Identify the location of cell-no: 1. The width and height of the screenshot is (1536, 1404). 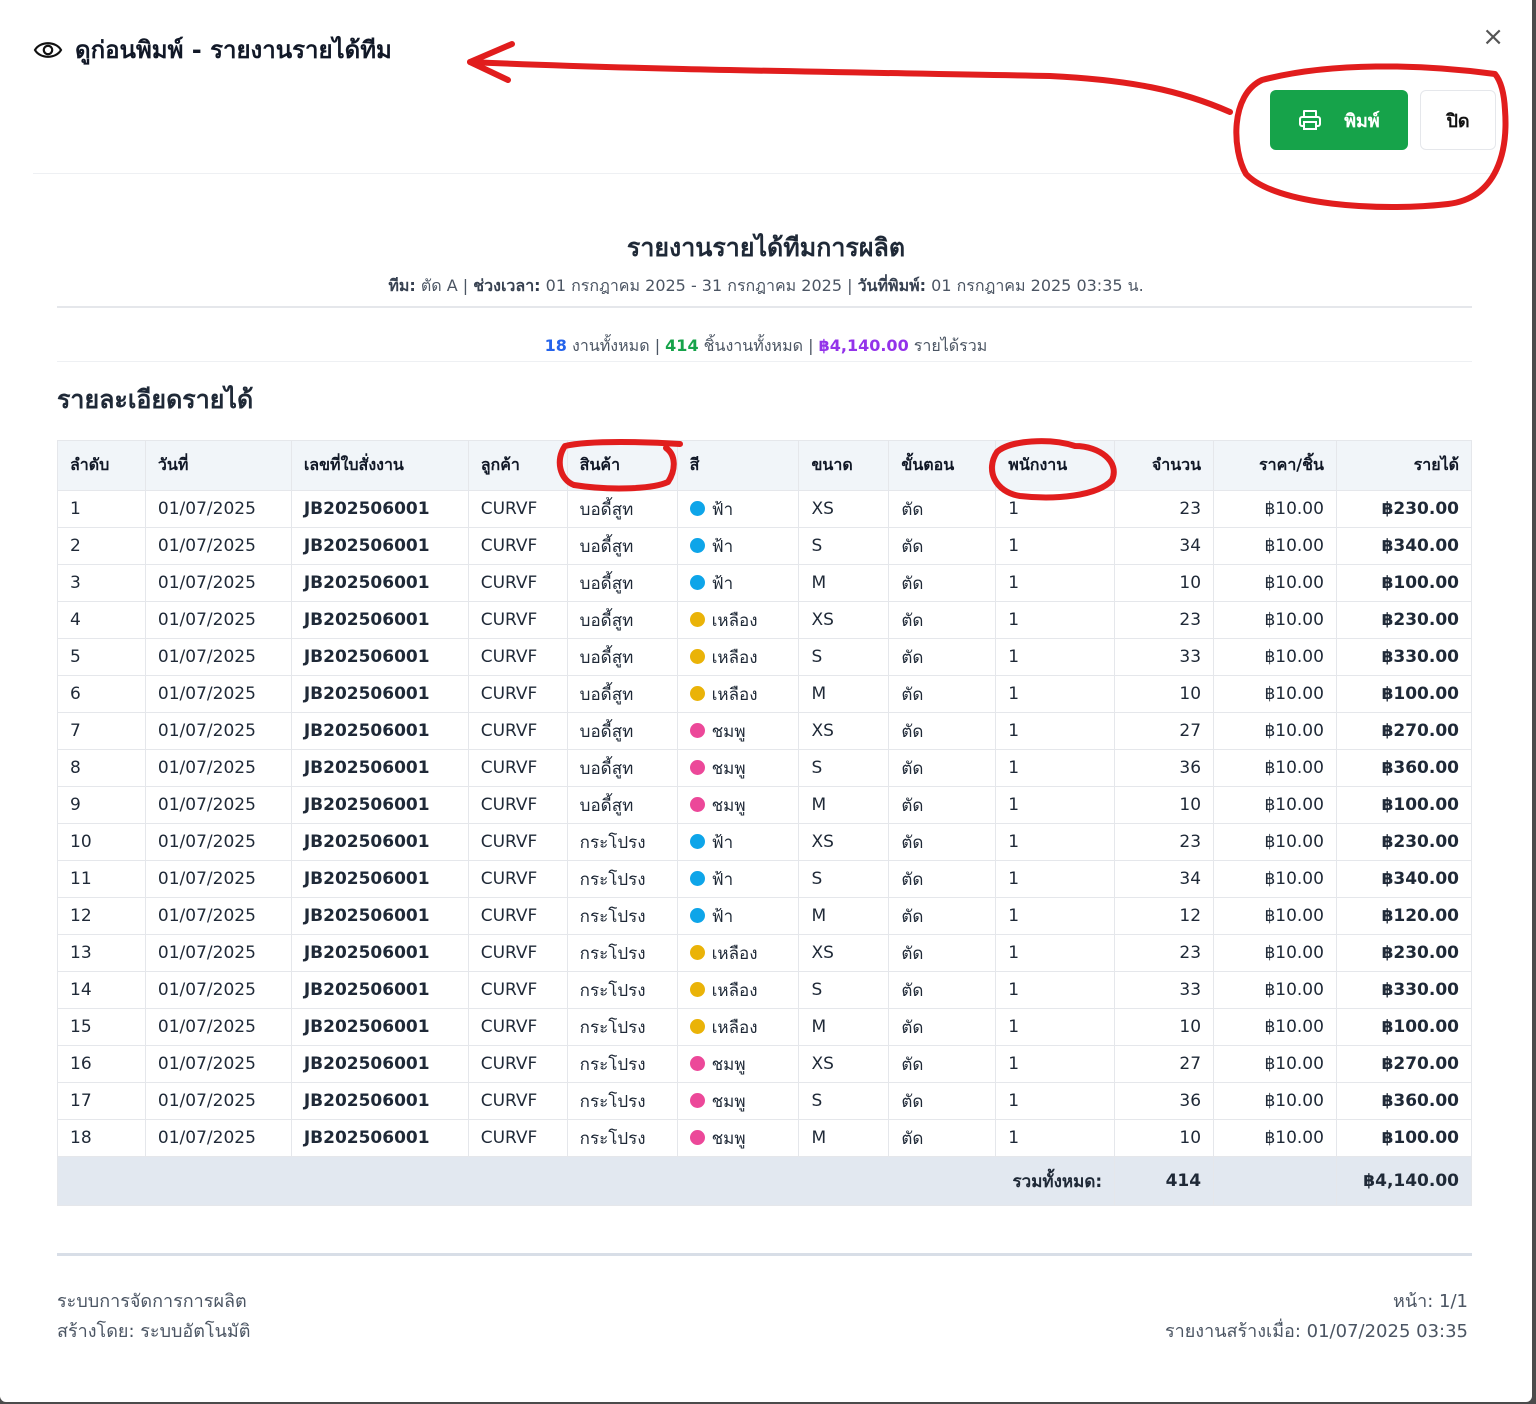
(101, 509).